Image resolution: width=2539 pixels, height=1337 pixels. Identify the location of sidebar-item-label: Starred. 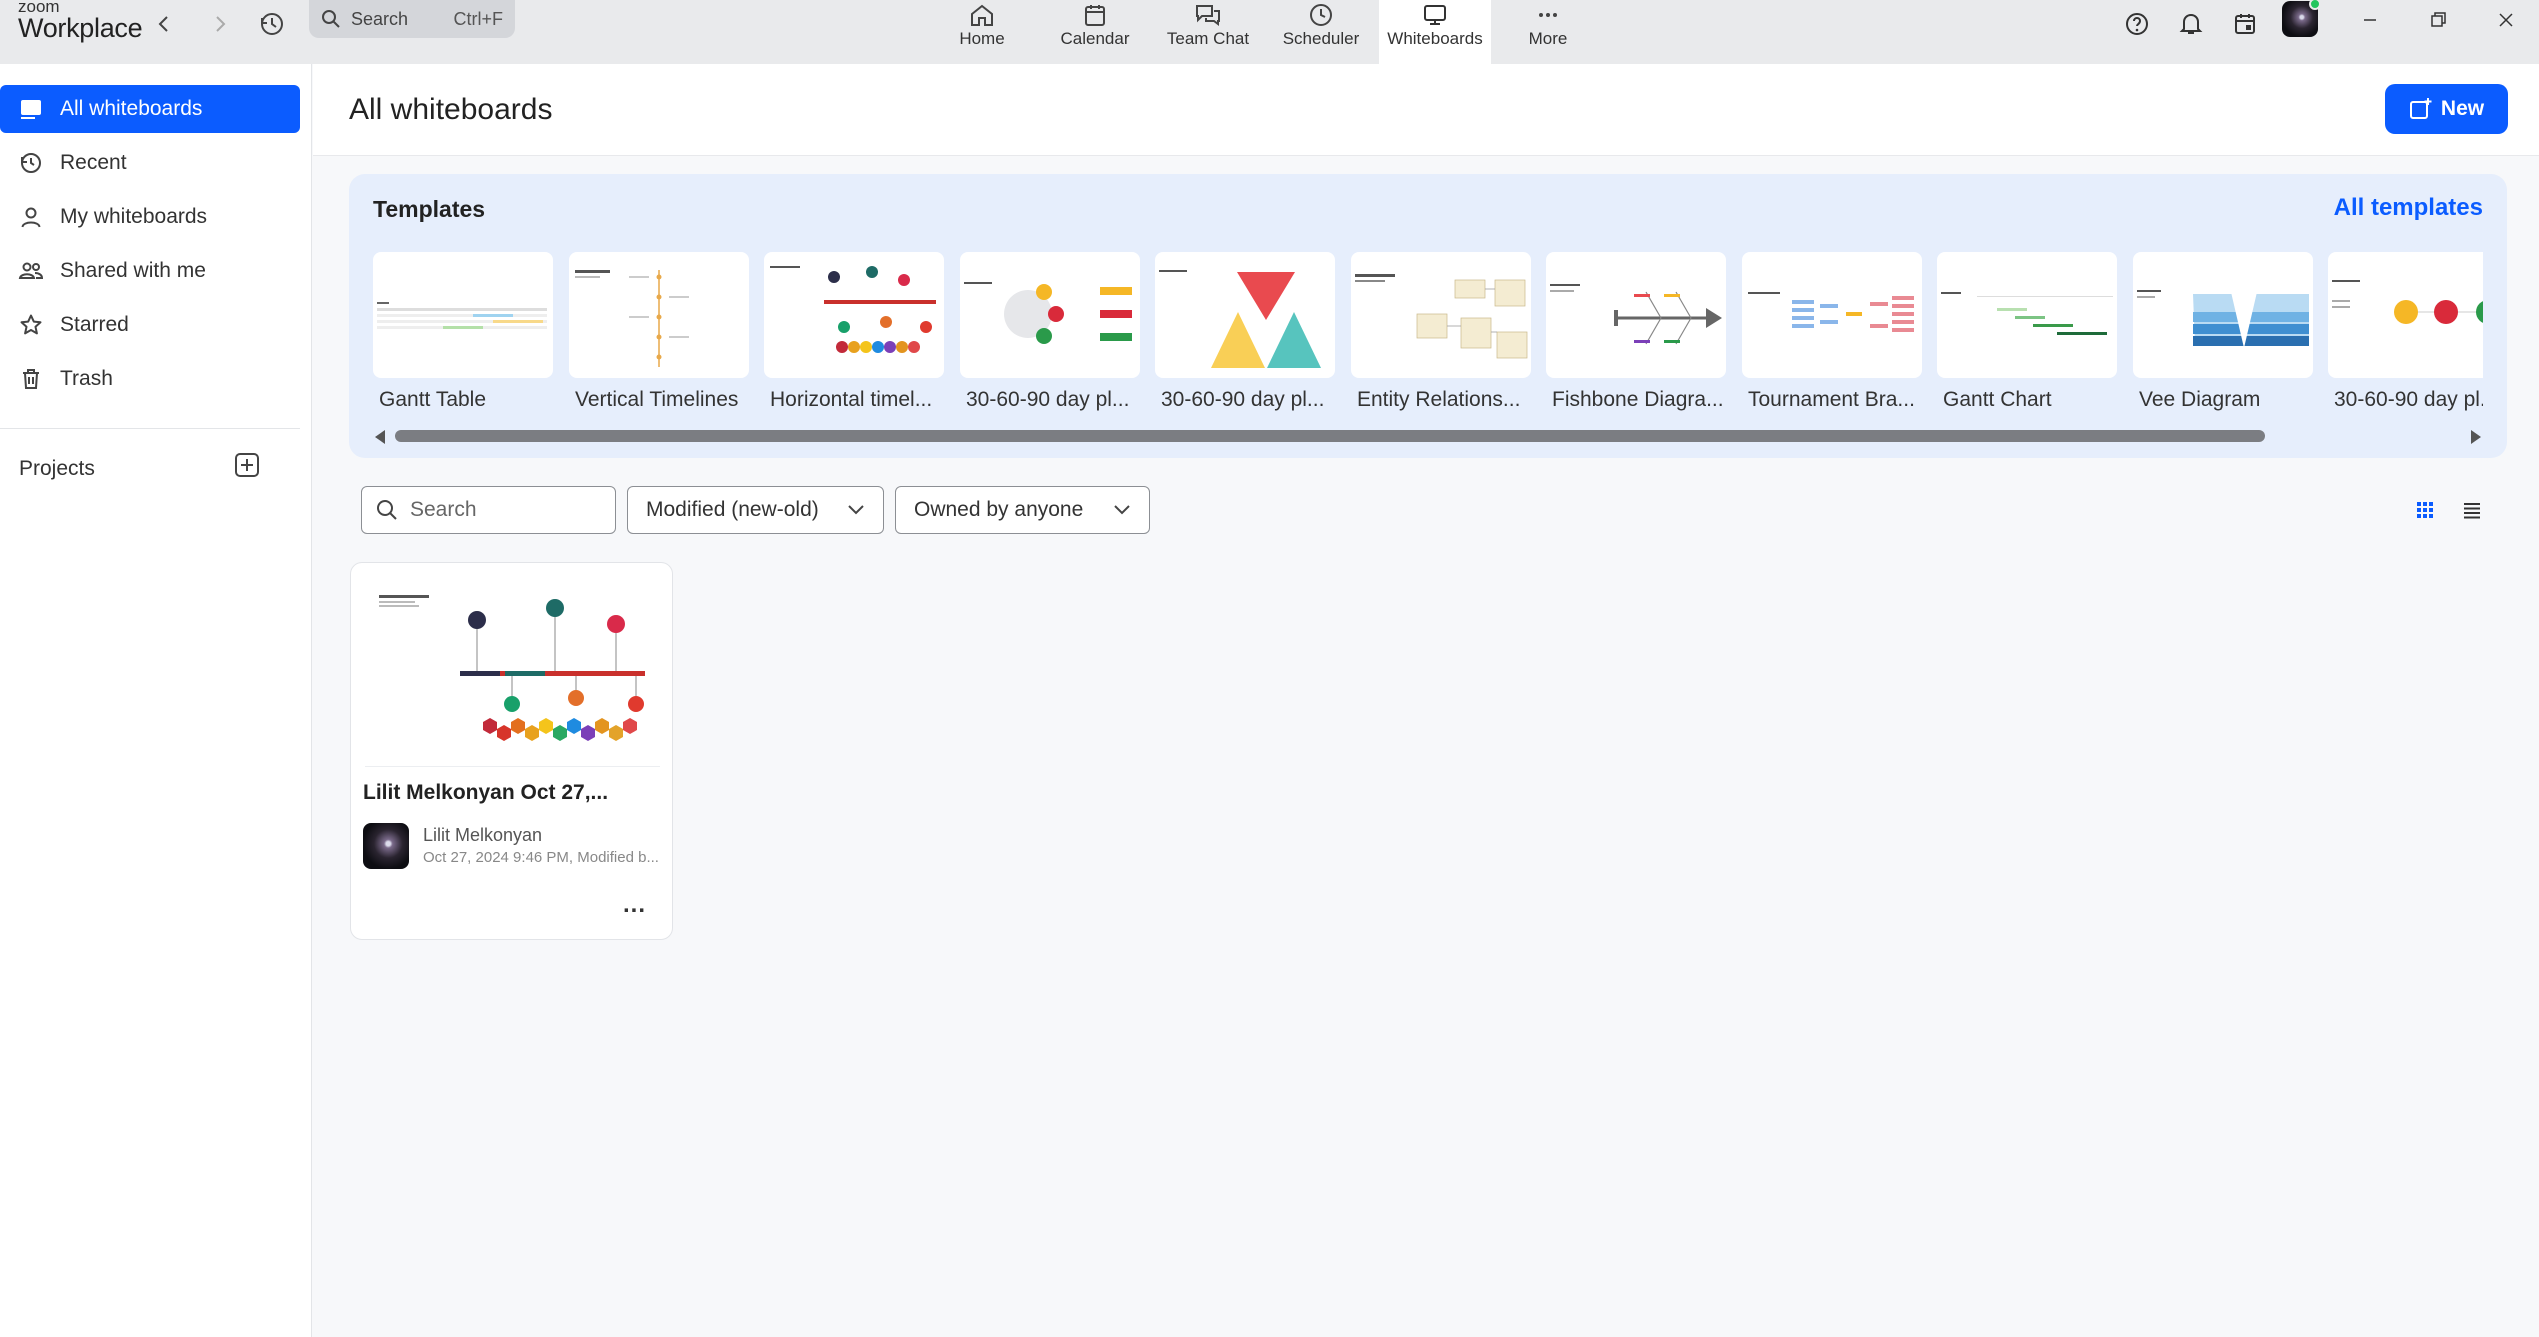
(94, 324).